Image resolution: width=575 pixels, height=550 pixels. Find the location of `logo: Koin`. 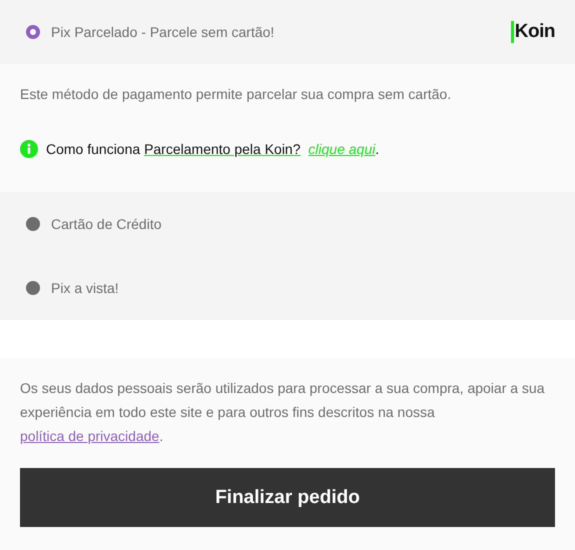

logo: Koin is located at coordinates (532, 32).